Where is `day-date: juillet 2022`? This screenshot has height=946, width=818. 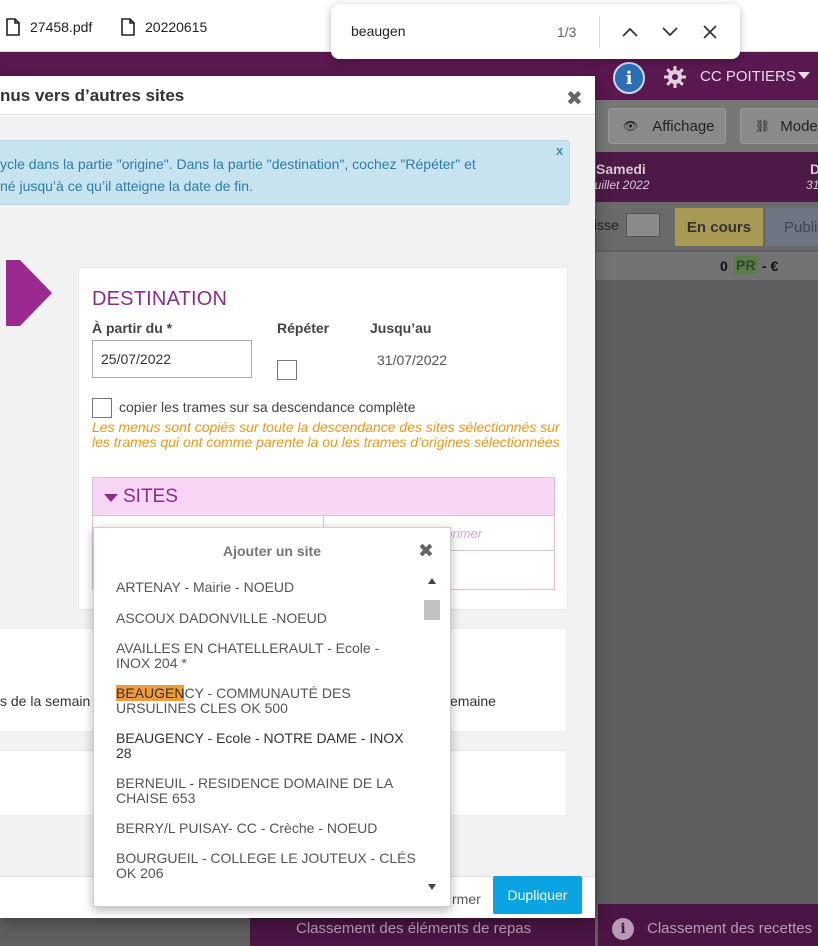
day-date: juillet 2022 is located at coordinates (621, 185).